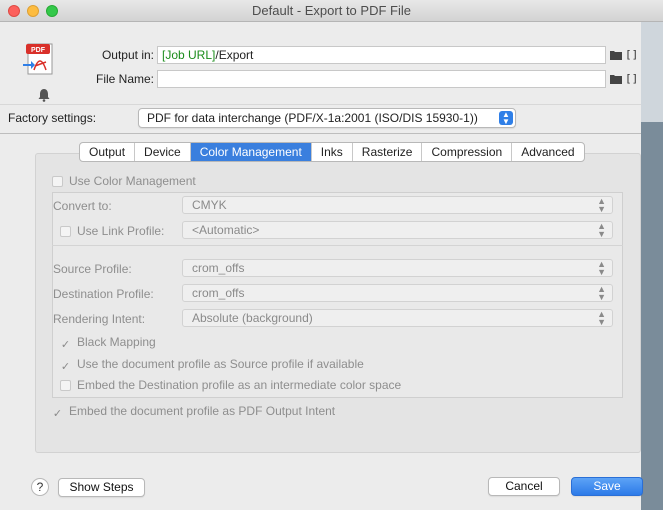 This screenshot has height=510, width=663. Describe the element at coordinates (506, 118) in the screenshot. I see `select-stepper-icon: ▲ ▼` at that location.